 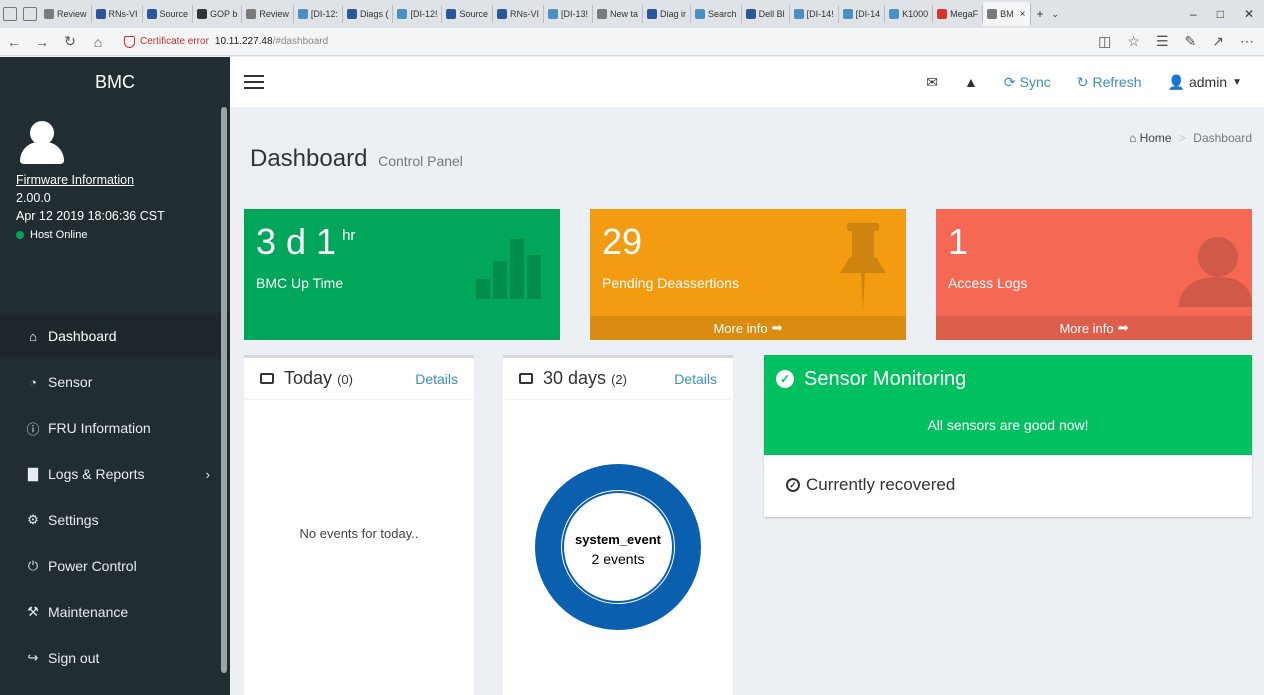 What do you see at coordinates (777, 327) in the screenshot?
I see `arrow-circle-right-icon: ➡` at bounding box center [777, 327].